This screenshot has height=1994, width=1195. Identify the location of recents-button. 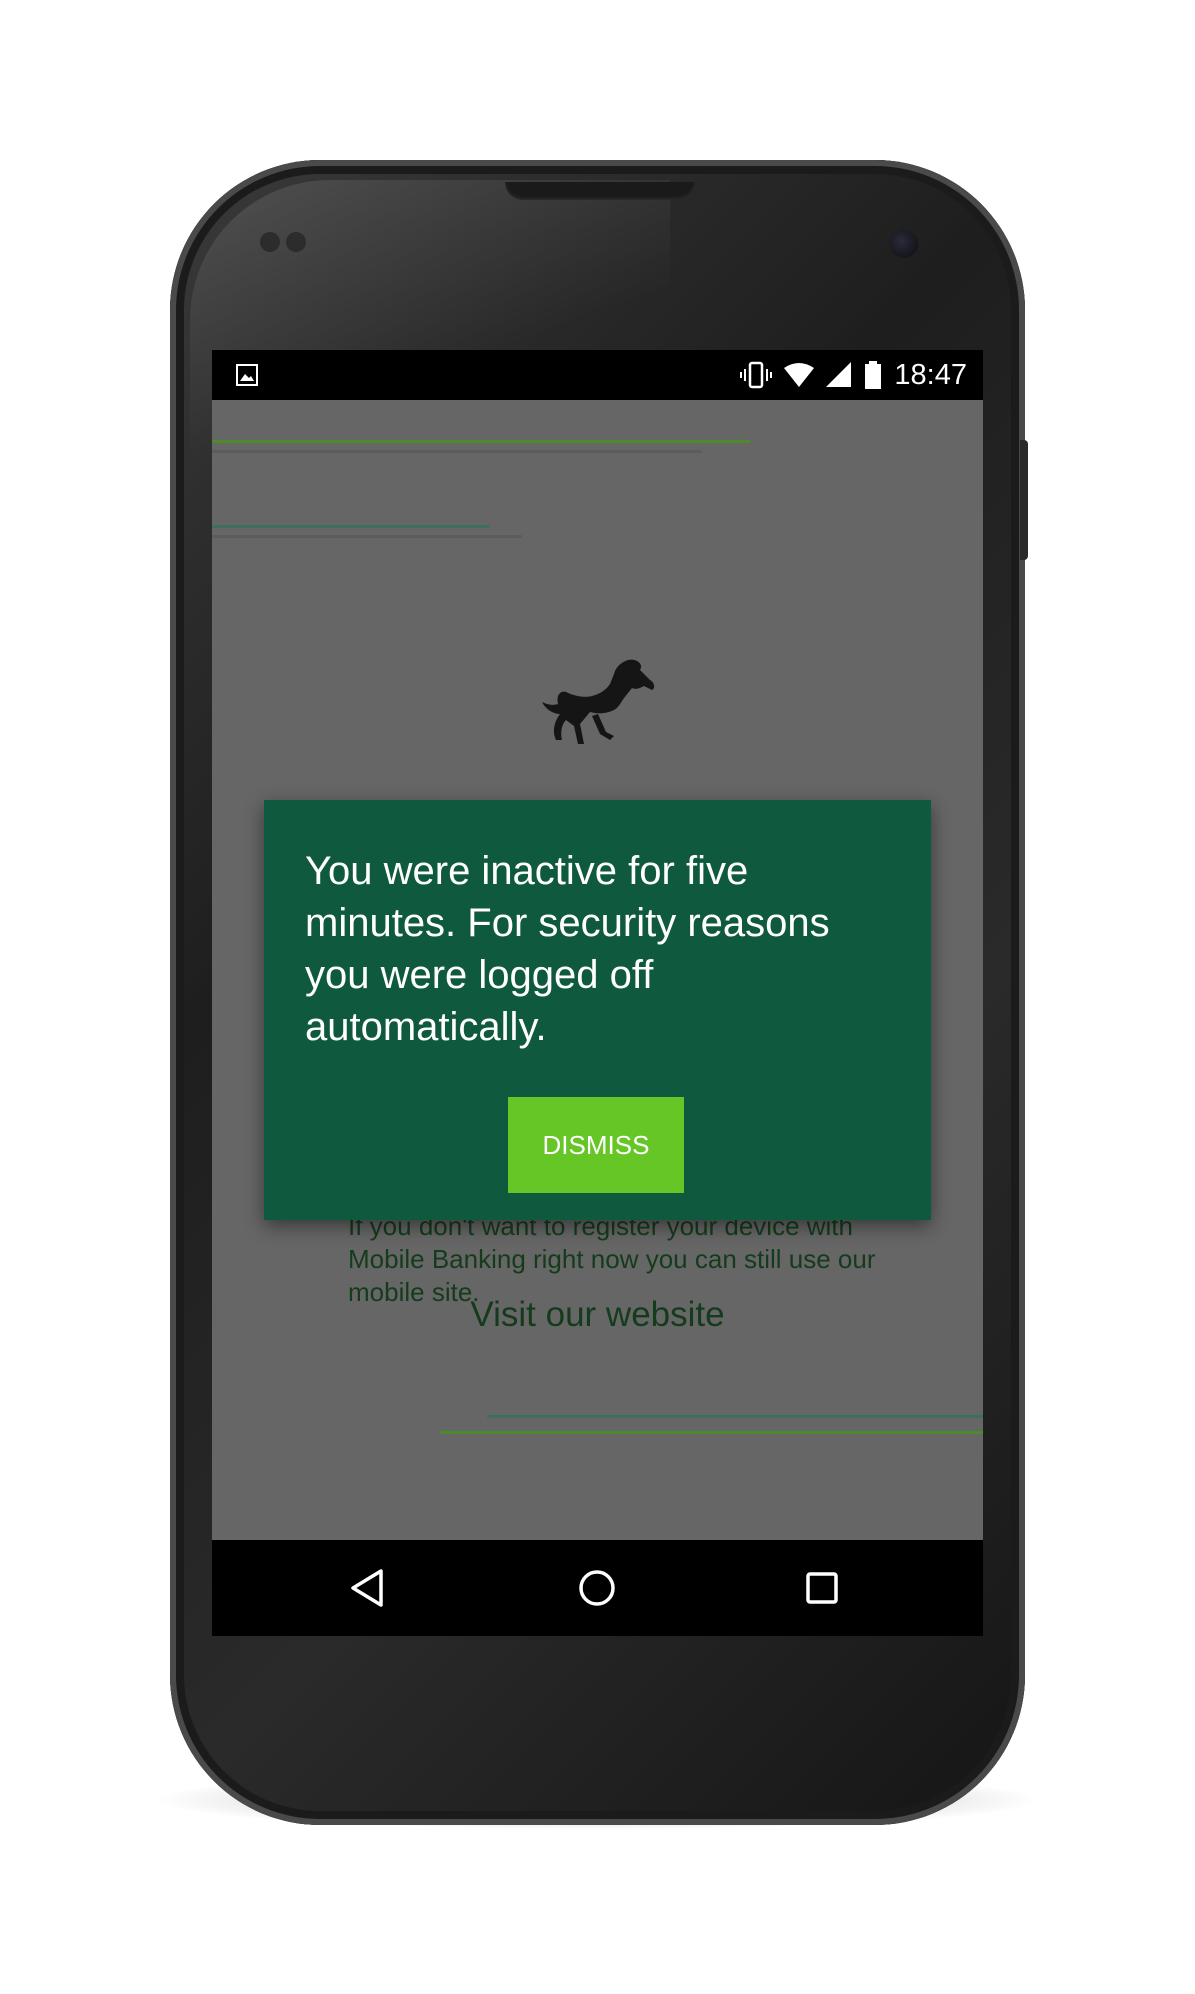
(822, 1588).